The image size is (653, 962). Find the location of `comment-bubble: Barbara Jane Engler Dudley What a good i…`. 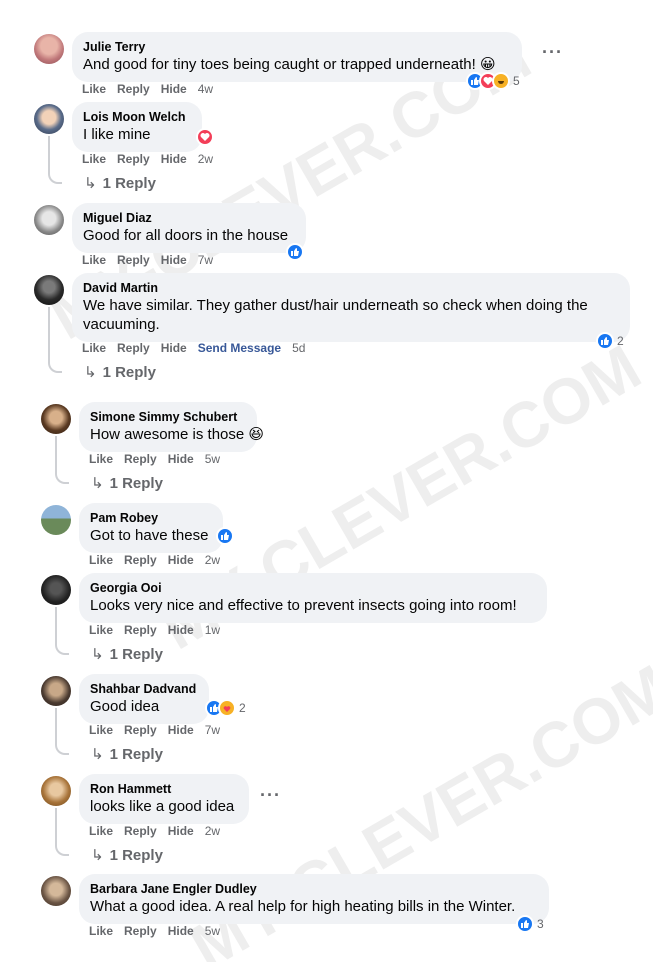

comment-bubble: Barbara Jane Engler Dudley What a good i… is located at coordinates (314, 899).